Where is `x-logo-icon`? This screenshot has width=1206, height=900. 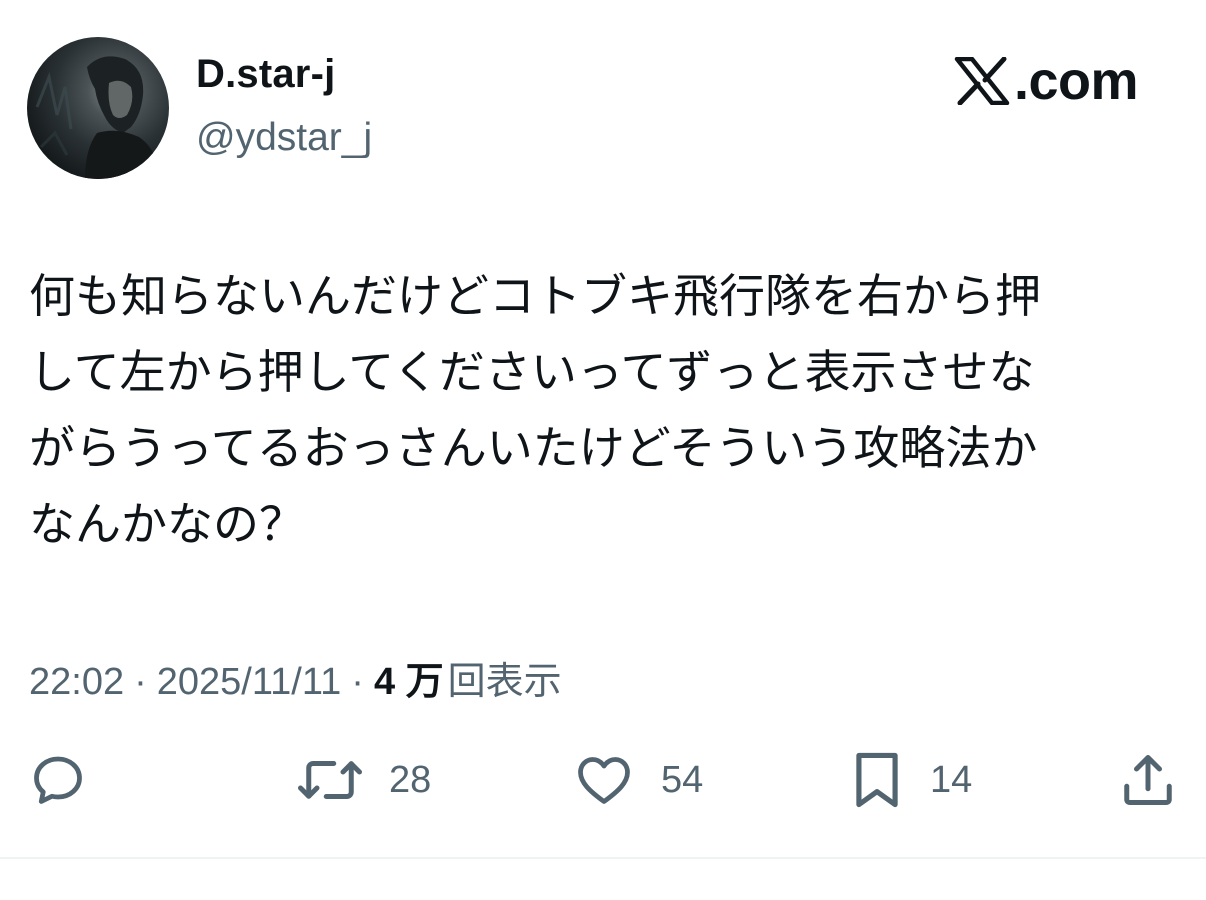 x-logo-icon is located at coordinates (982, 81).